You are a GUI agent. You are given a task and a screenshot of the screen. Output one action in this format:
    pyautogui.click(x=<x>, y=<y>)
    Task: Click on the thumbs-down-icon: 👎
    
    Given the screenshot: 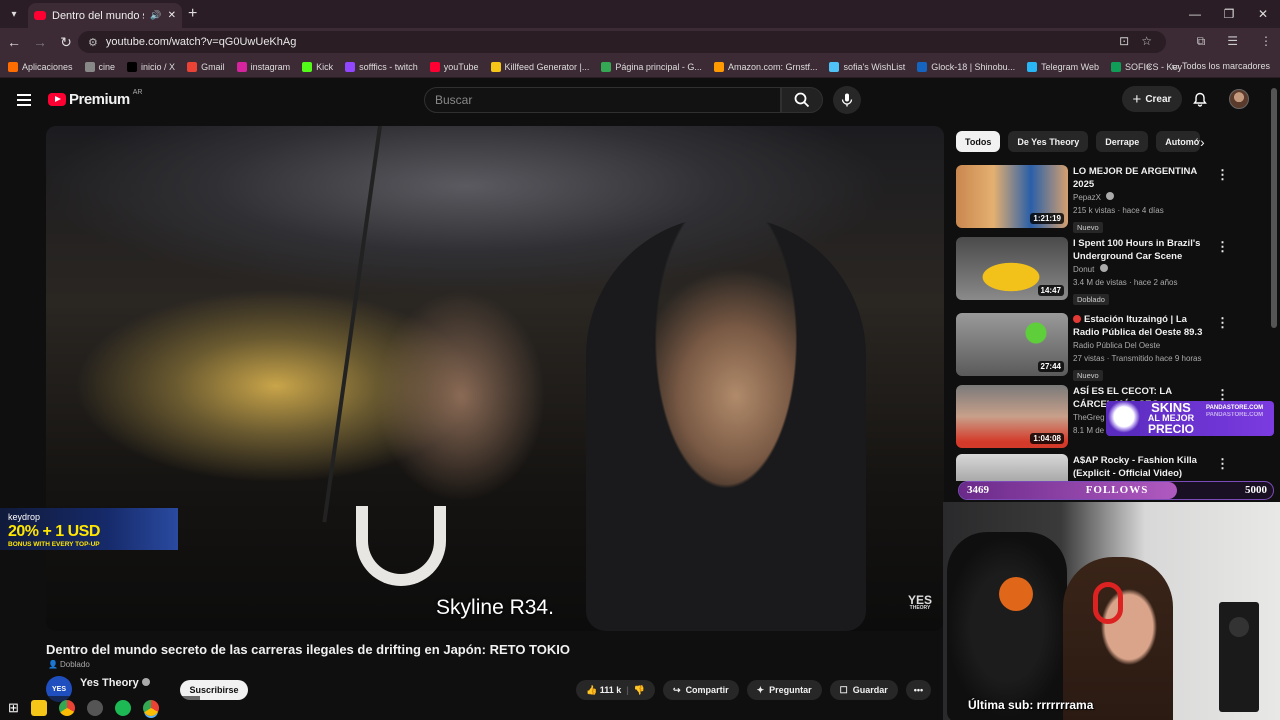 What is the action you would take?
    pyautogui.click(x=639, y=690)
    